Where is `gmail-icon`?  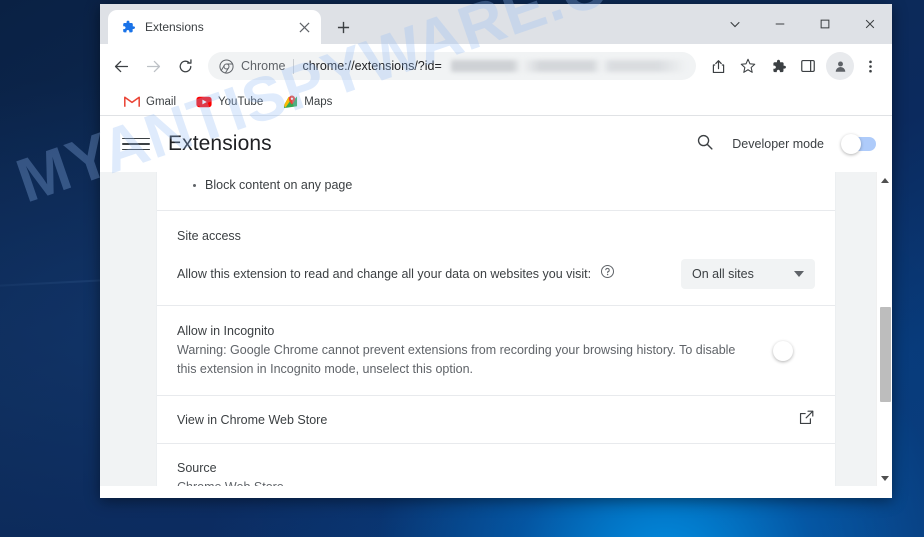
gmail-icon is located at coordinates (132, 101).